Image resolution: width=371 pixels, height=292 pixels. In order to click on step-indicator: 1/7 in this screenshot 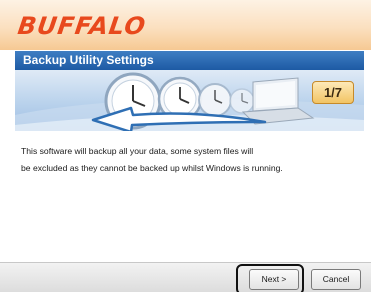, I will do `click(333, 92)`.